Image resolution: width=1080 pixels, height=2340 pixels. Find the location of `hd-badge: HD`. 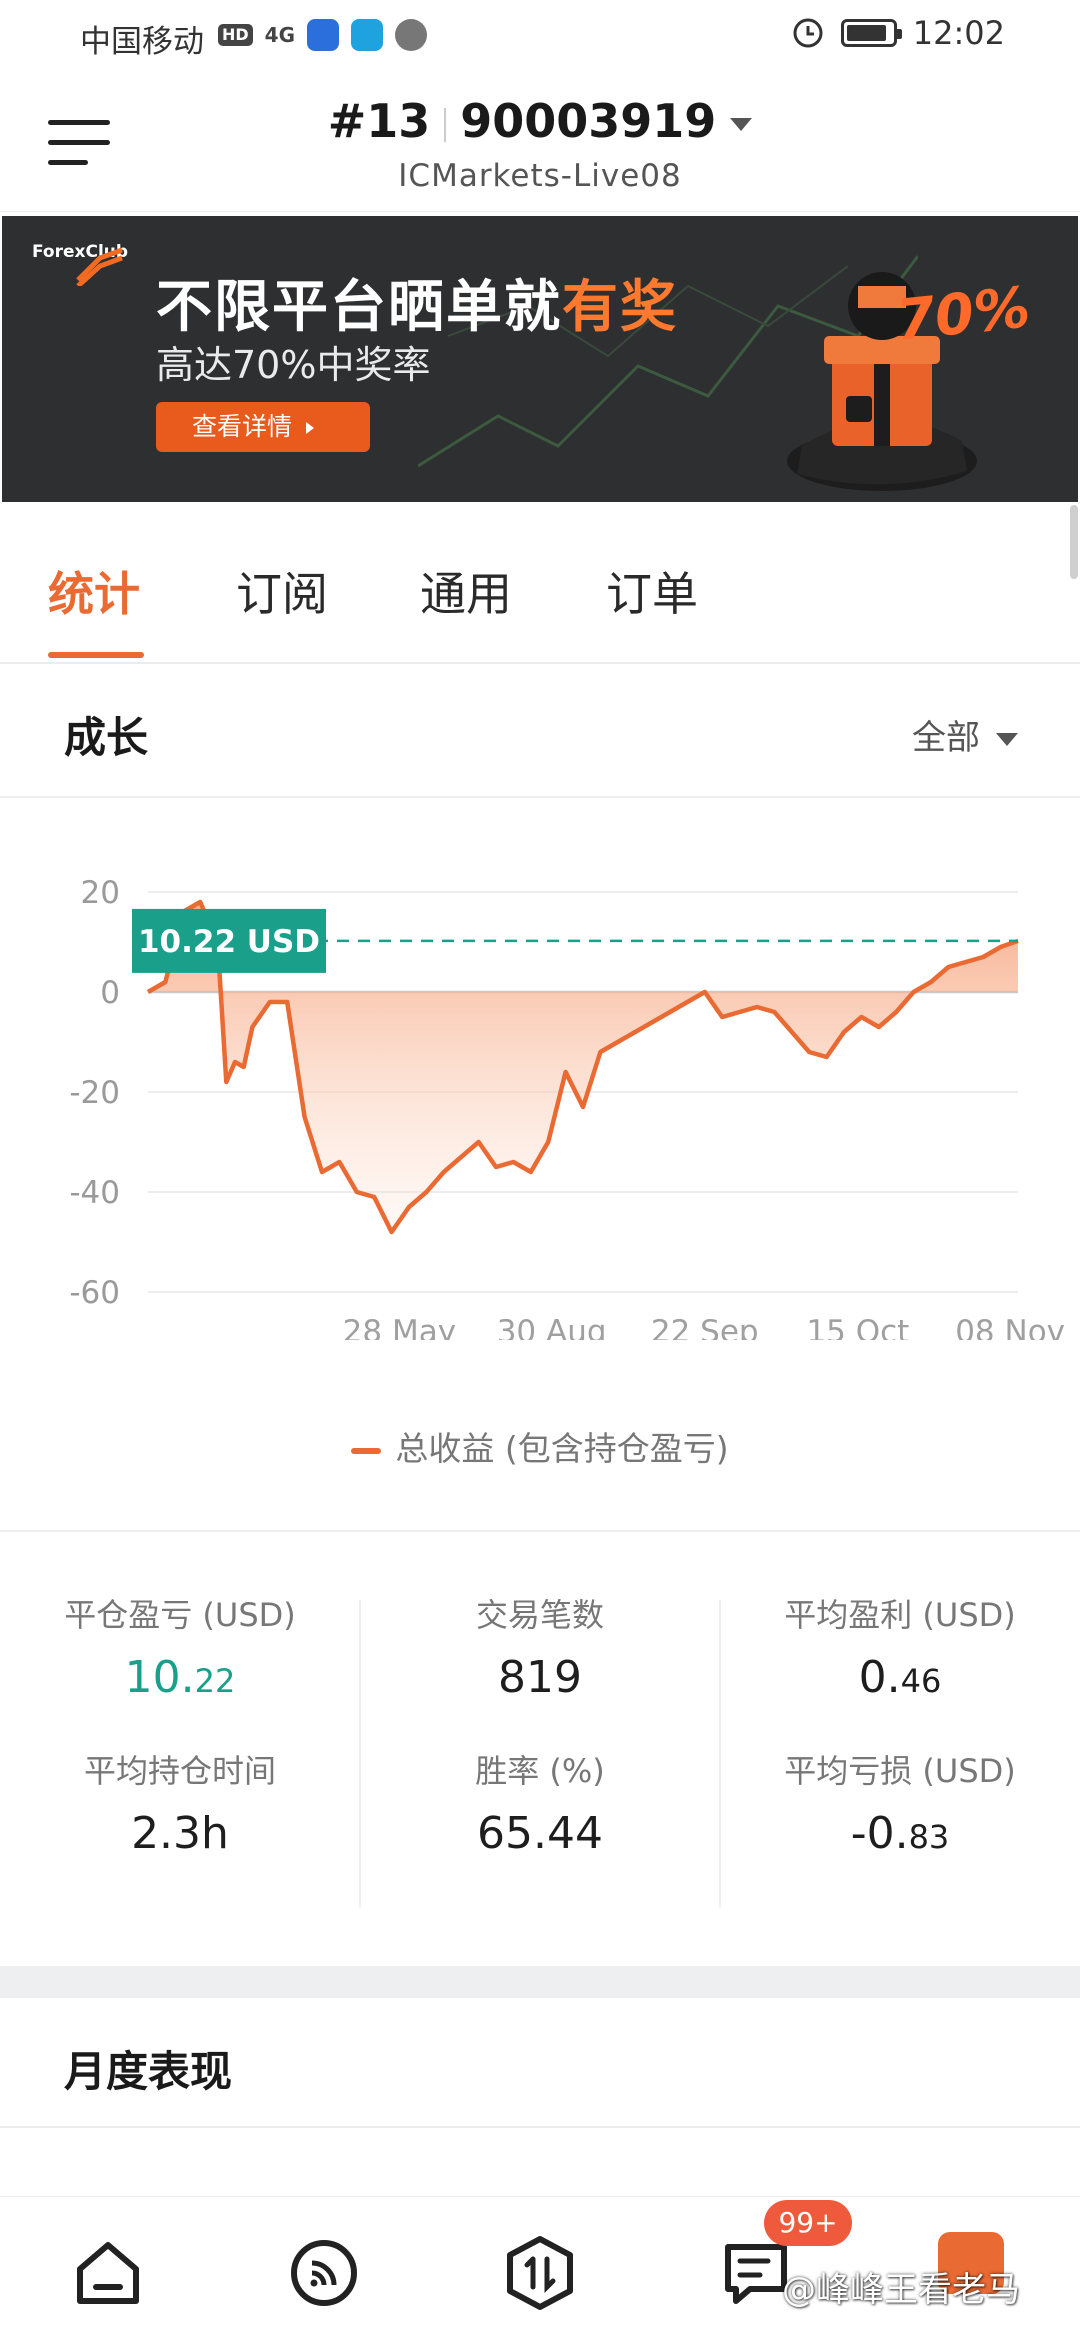

hd-badge: HD is located at coordinates (235, 35).